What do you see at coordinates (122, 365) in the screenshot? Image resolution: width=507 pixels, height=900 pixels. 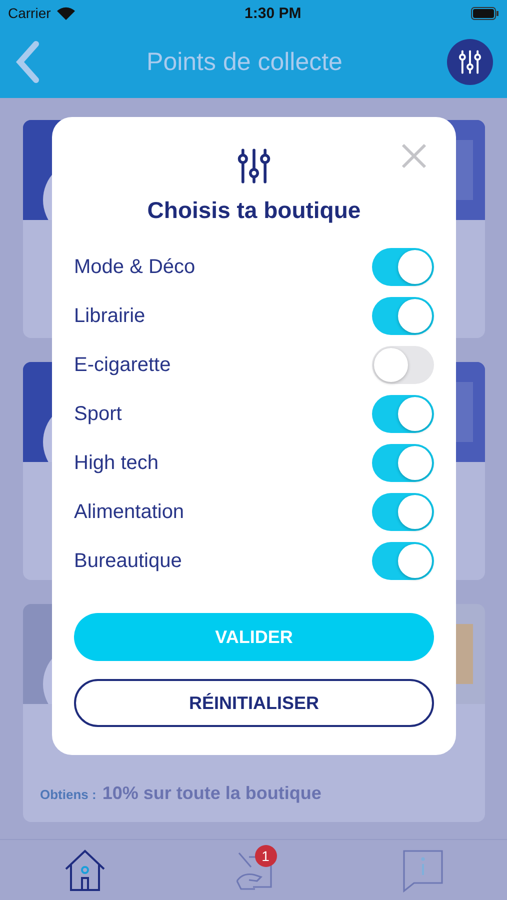 I see `category-label: E-cigarette` at bounding box center [122, 365].